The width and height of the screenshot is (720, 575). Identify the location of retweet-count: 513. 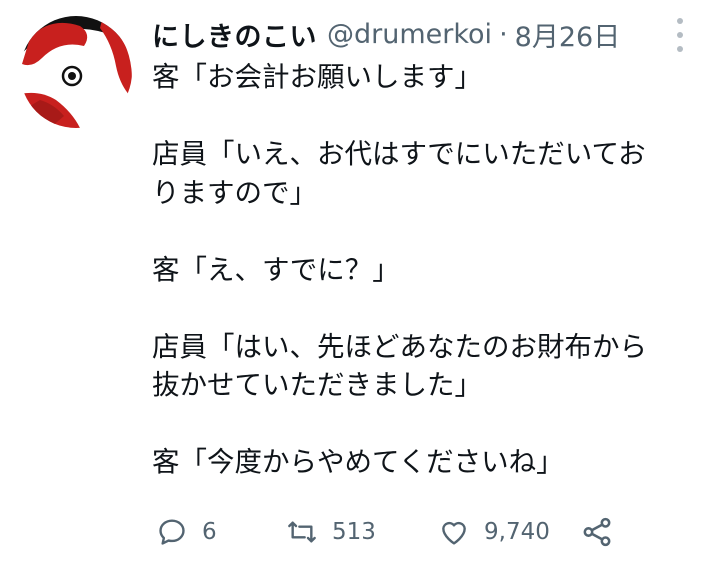
(354, 532).